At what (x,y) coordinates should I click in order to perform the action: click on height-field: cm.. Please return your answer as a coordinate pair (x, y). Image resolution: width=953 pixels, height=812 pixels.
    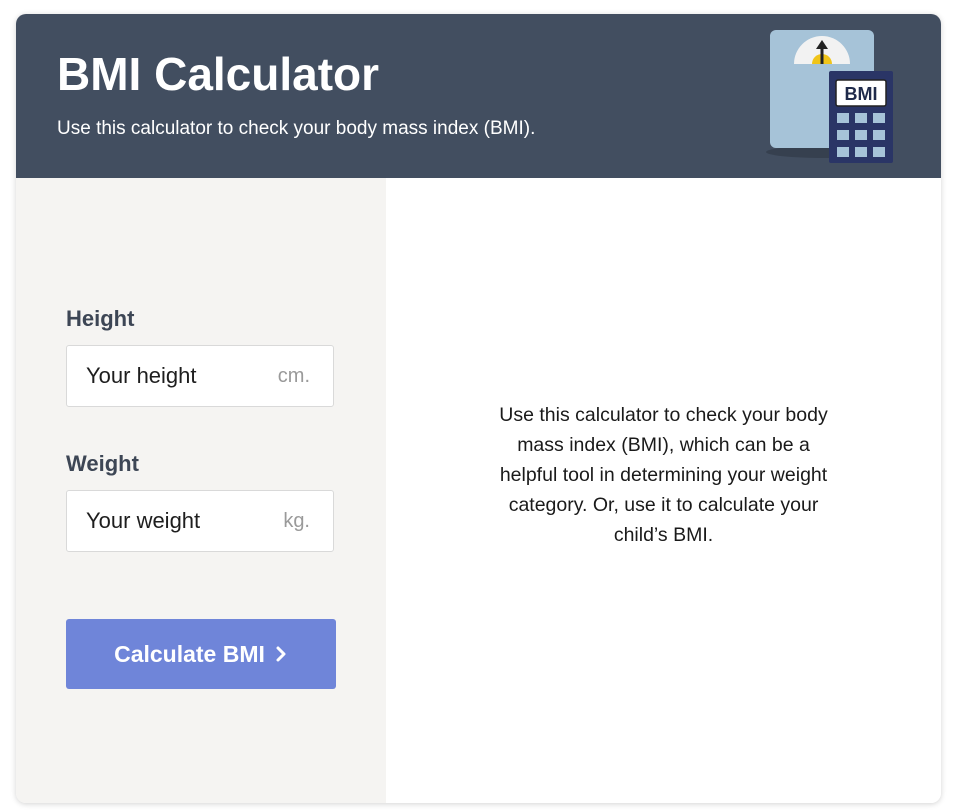
    Looking at the image, I should click on (200, 376).